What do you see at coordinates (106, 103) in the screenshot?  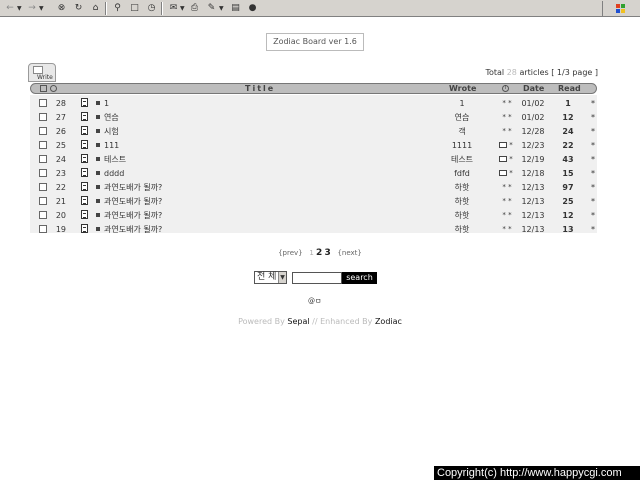 I see `row-title-link: 1` at bounding box center [106, 103].